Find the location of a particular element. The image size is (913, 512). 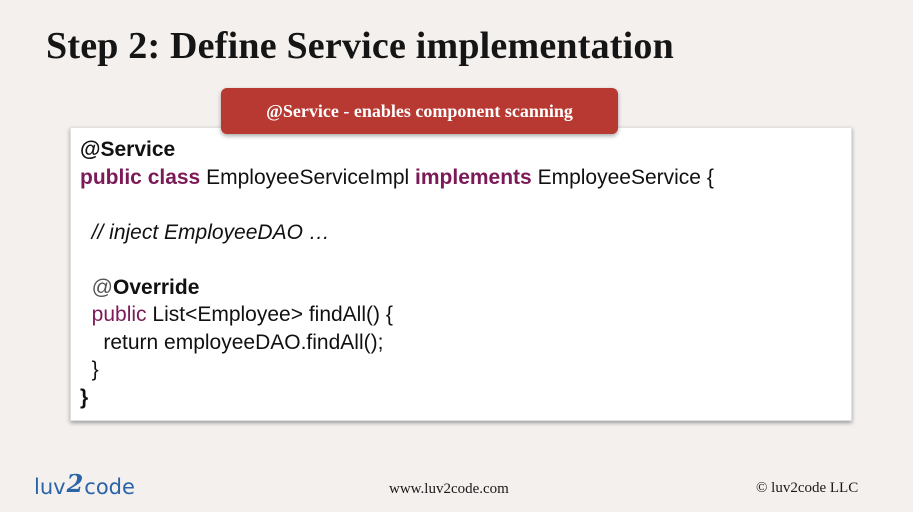

service-annotation: @Service is located at coordinates (128, 149).